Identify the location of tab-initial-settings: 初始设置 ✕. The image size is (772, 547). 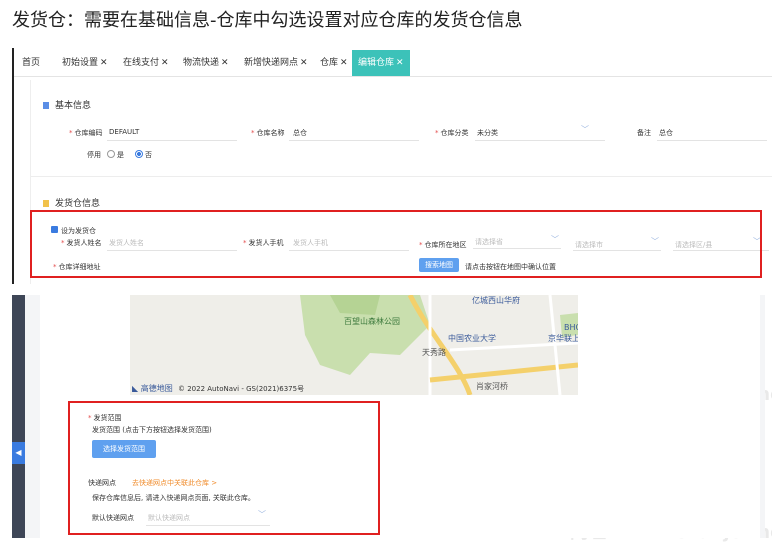
(85, 63).